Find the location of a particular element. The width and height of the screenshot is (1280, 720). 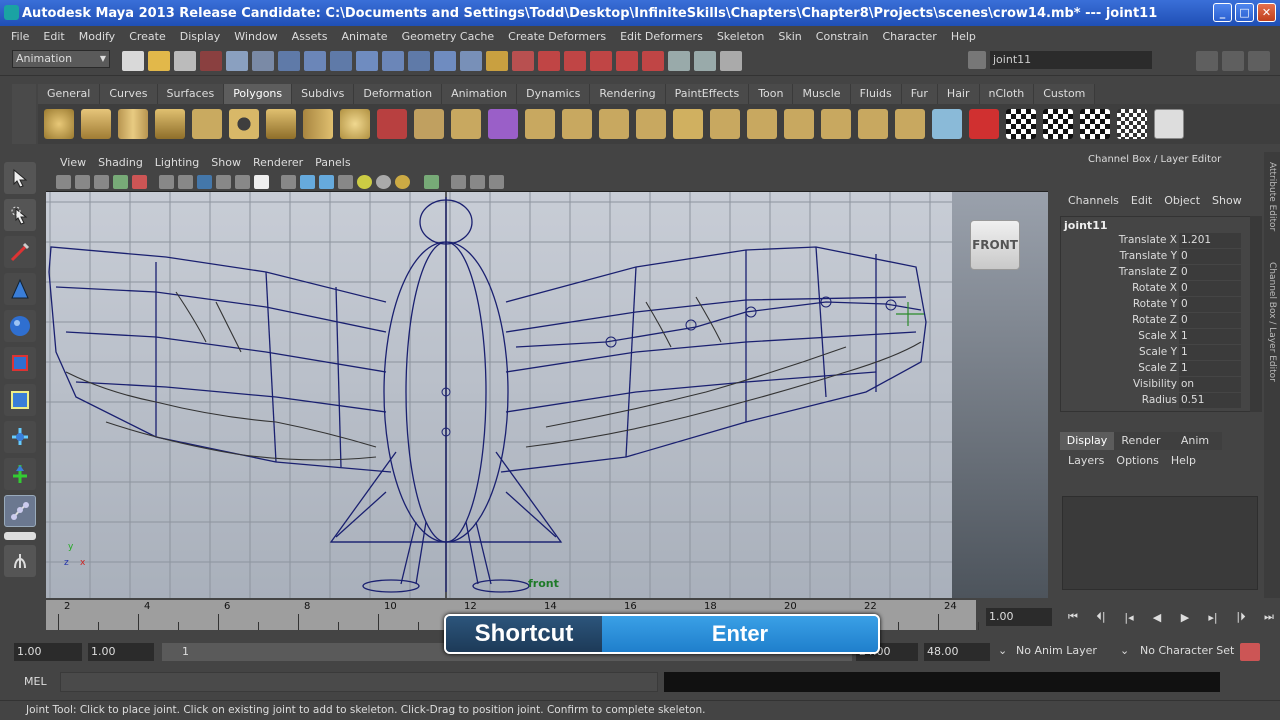

select-hierarchy-icon is located at coordinates (211, 61).